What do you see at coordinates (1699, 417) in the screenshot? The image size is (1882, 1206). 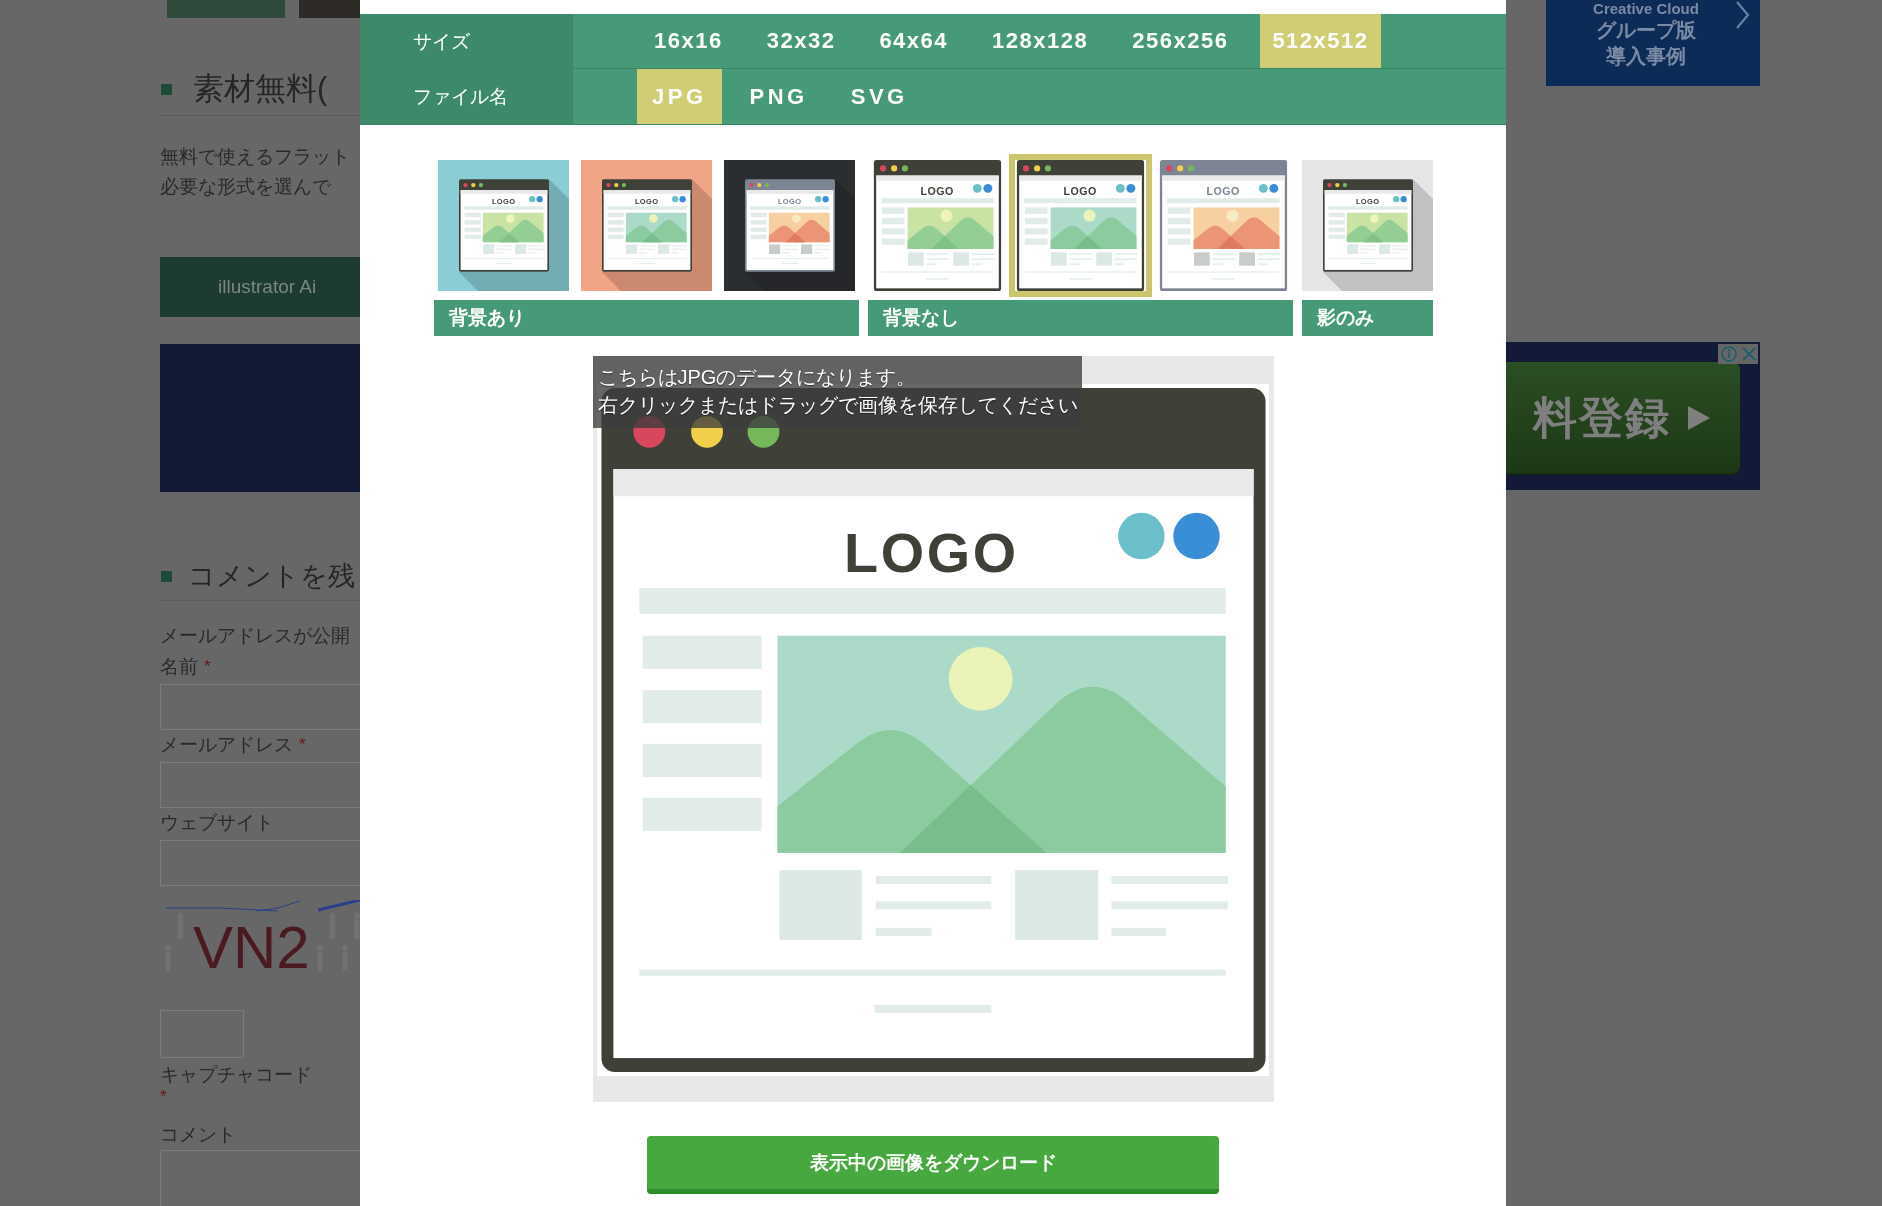 I see `play-triangle-icon` at bounding box center [1699, 417].